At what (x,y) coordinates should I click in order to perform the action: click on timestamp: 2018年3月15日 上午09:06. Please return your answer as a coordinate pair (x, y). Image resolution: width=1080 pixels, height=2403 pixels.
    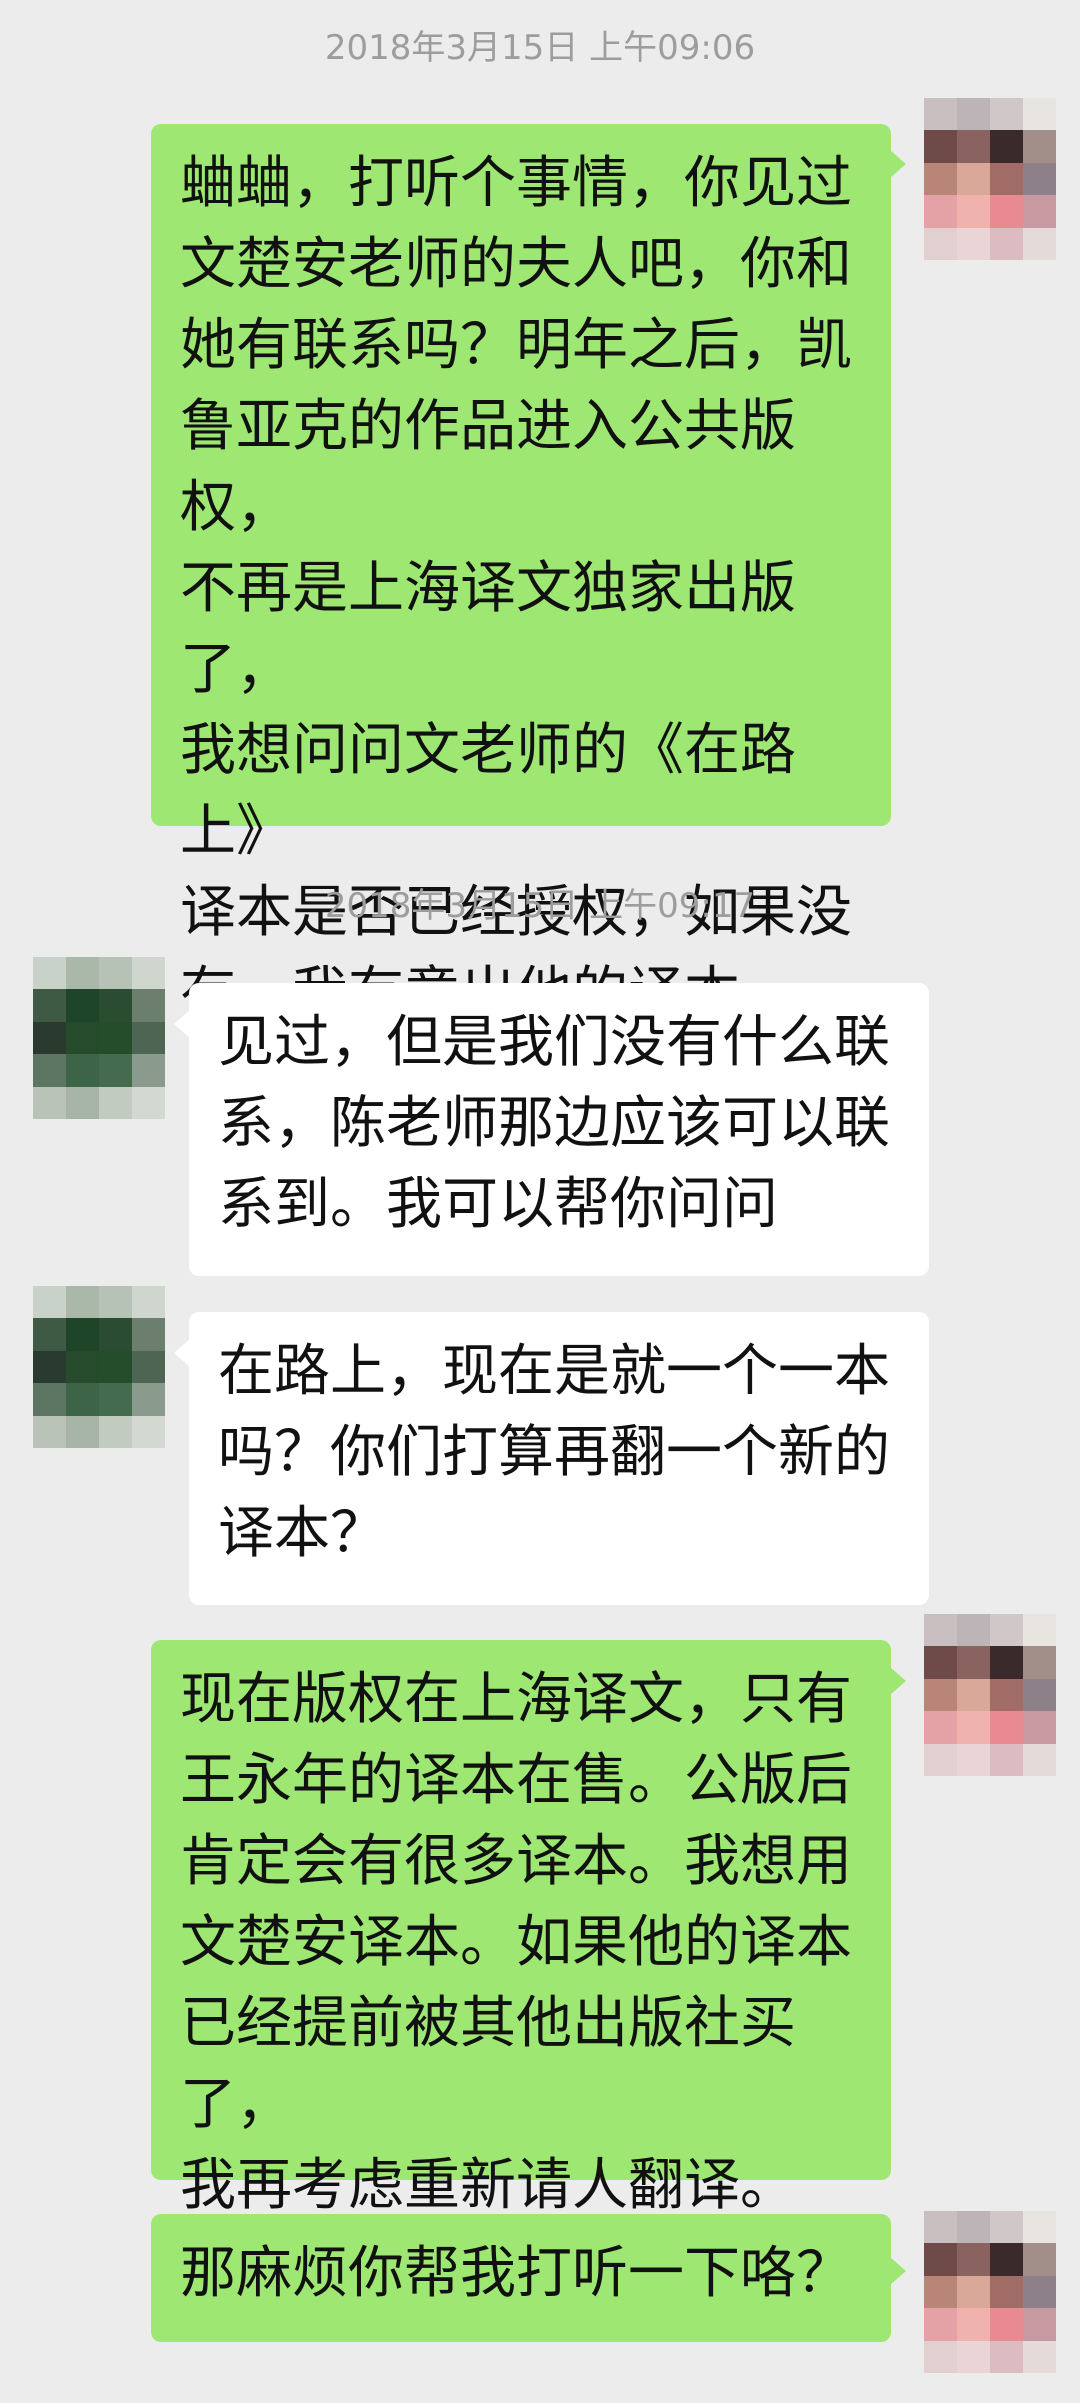
    Looking at the image, I should click on (540, 48).